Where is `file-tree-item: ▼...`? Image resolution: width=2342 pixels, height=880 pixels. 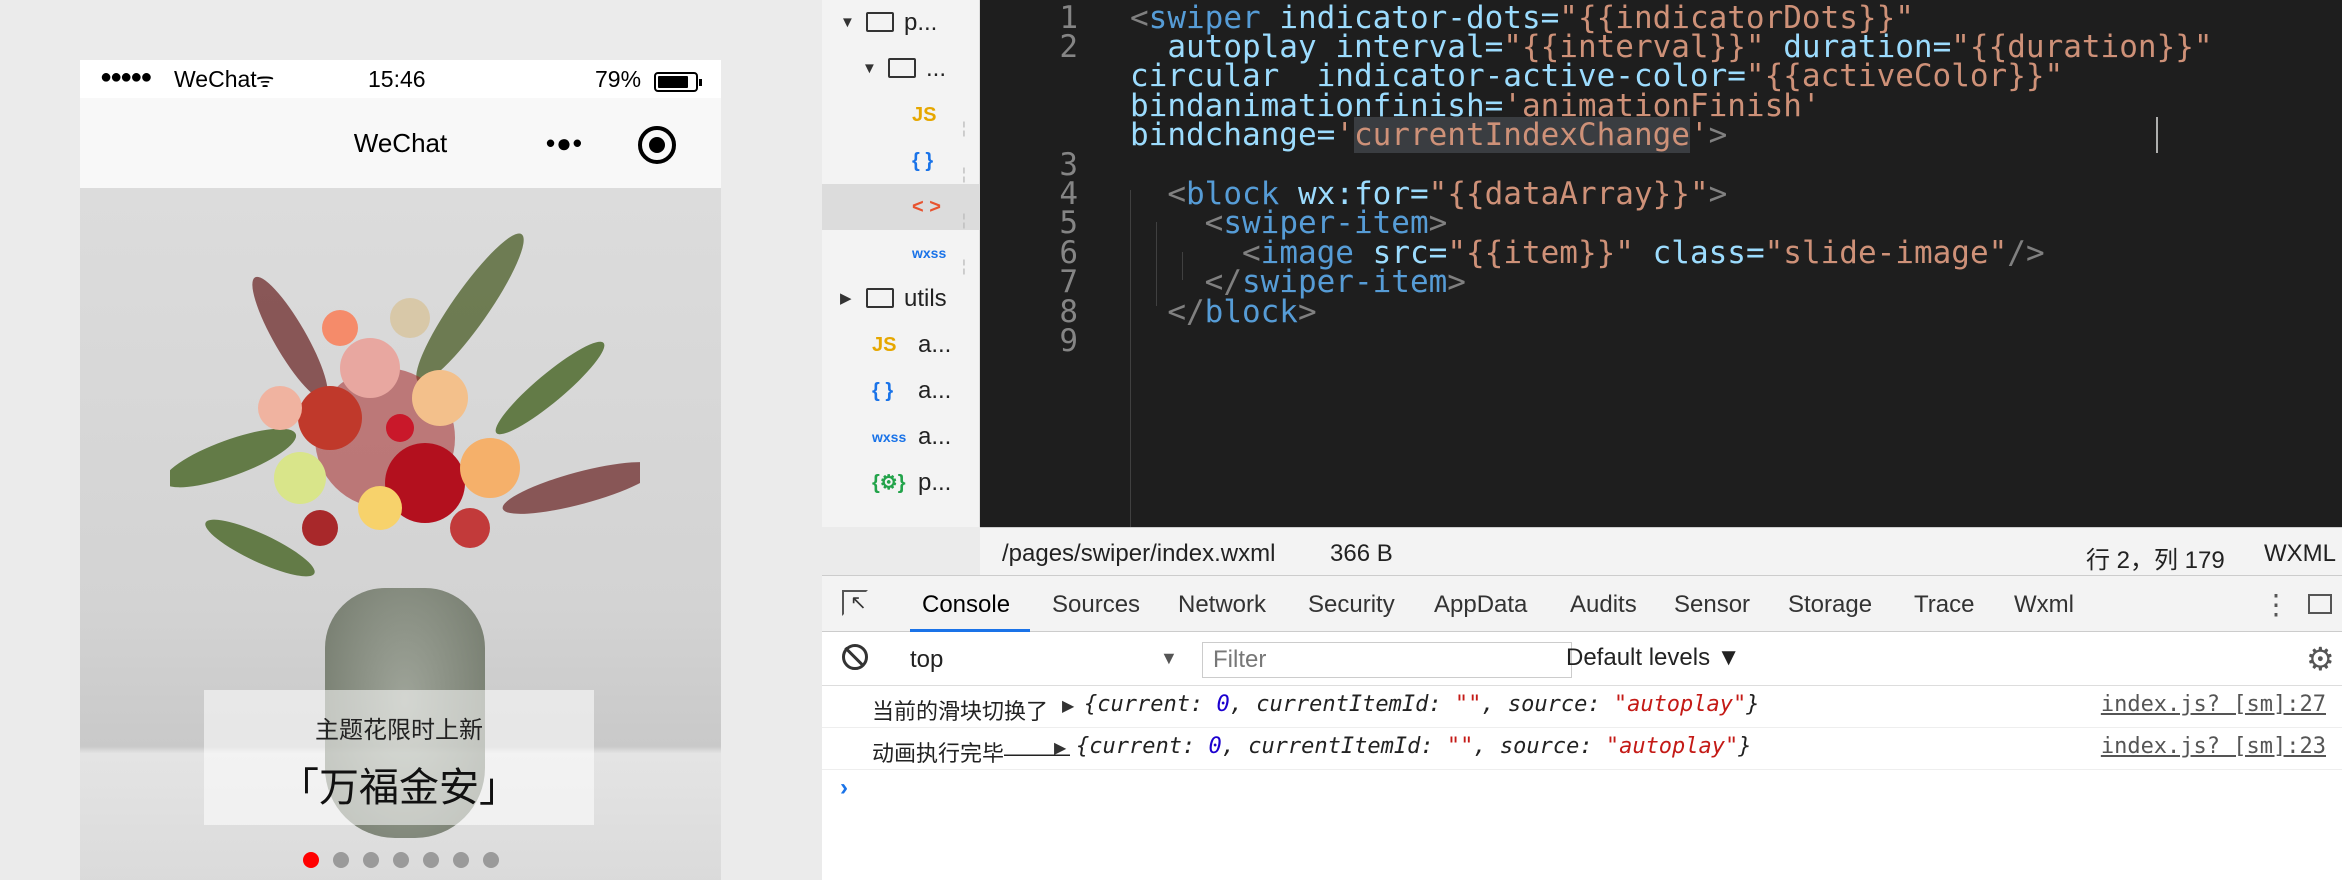 file-tree-item: ▼... is located at coordinates (901, 69).